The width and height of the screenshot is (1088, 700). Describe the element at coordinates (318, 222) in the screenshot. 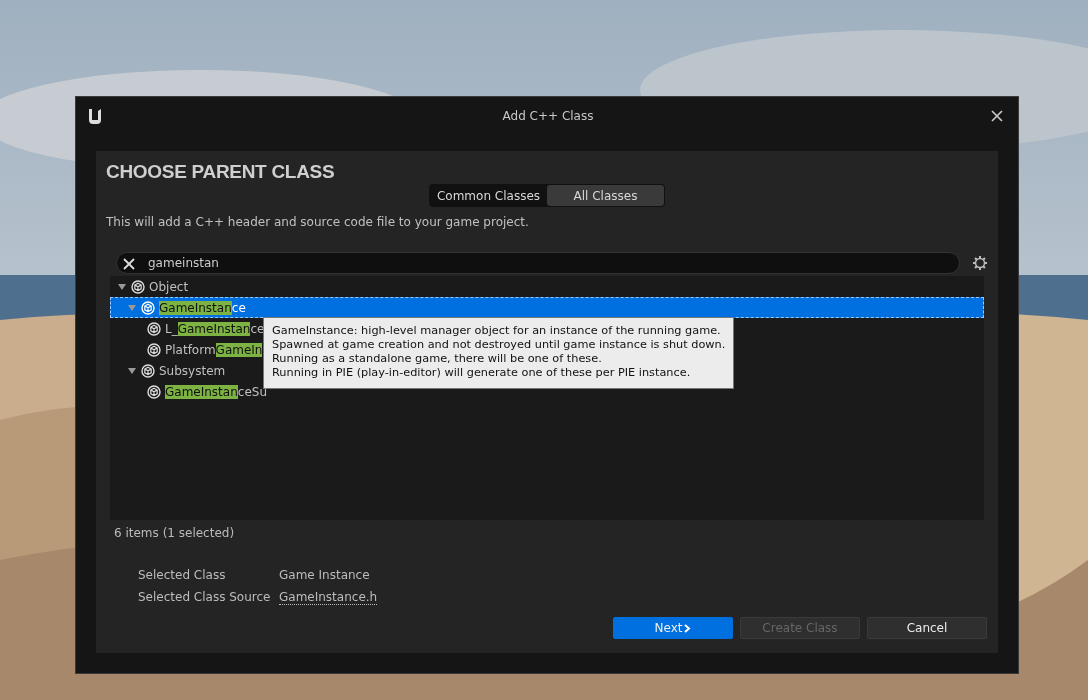

I see `description-text: This will add a C++ header and source code file to your game project.` at that location.